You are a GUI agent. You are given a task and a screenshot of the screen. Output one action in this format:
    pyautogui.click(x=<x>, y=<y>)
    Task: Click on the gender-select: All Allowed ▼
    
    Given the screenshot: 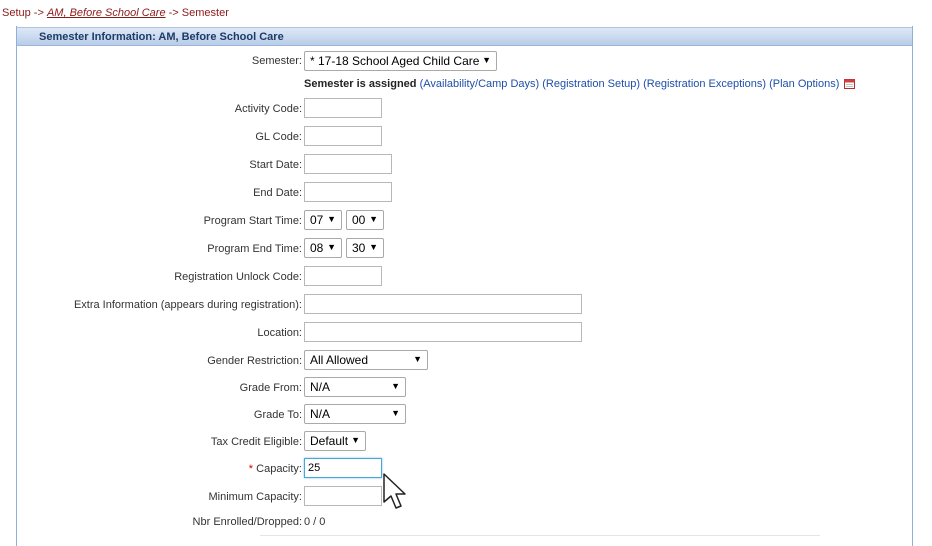 What is the action you would take?
    pyautogui.click(x=366, y=360)
    